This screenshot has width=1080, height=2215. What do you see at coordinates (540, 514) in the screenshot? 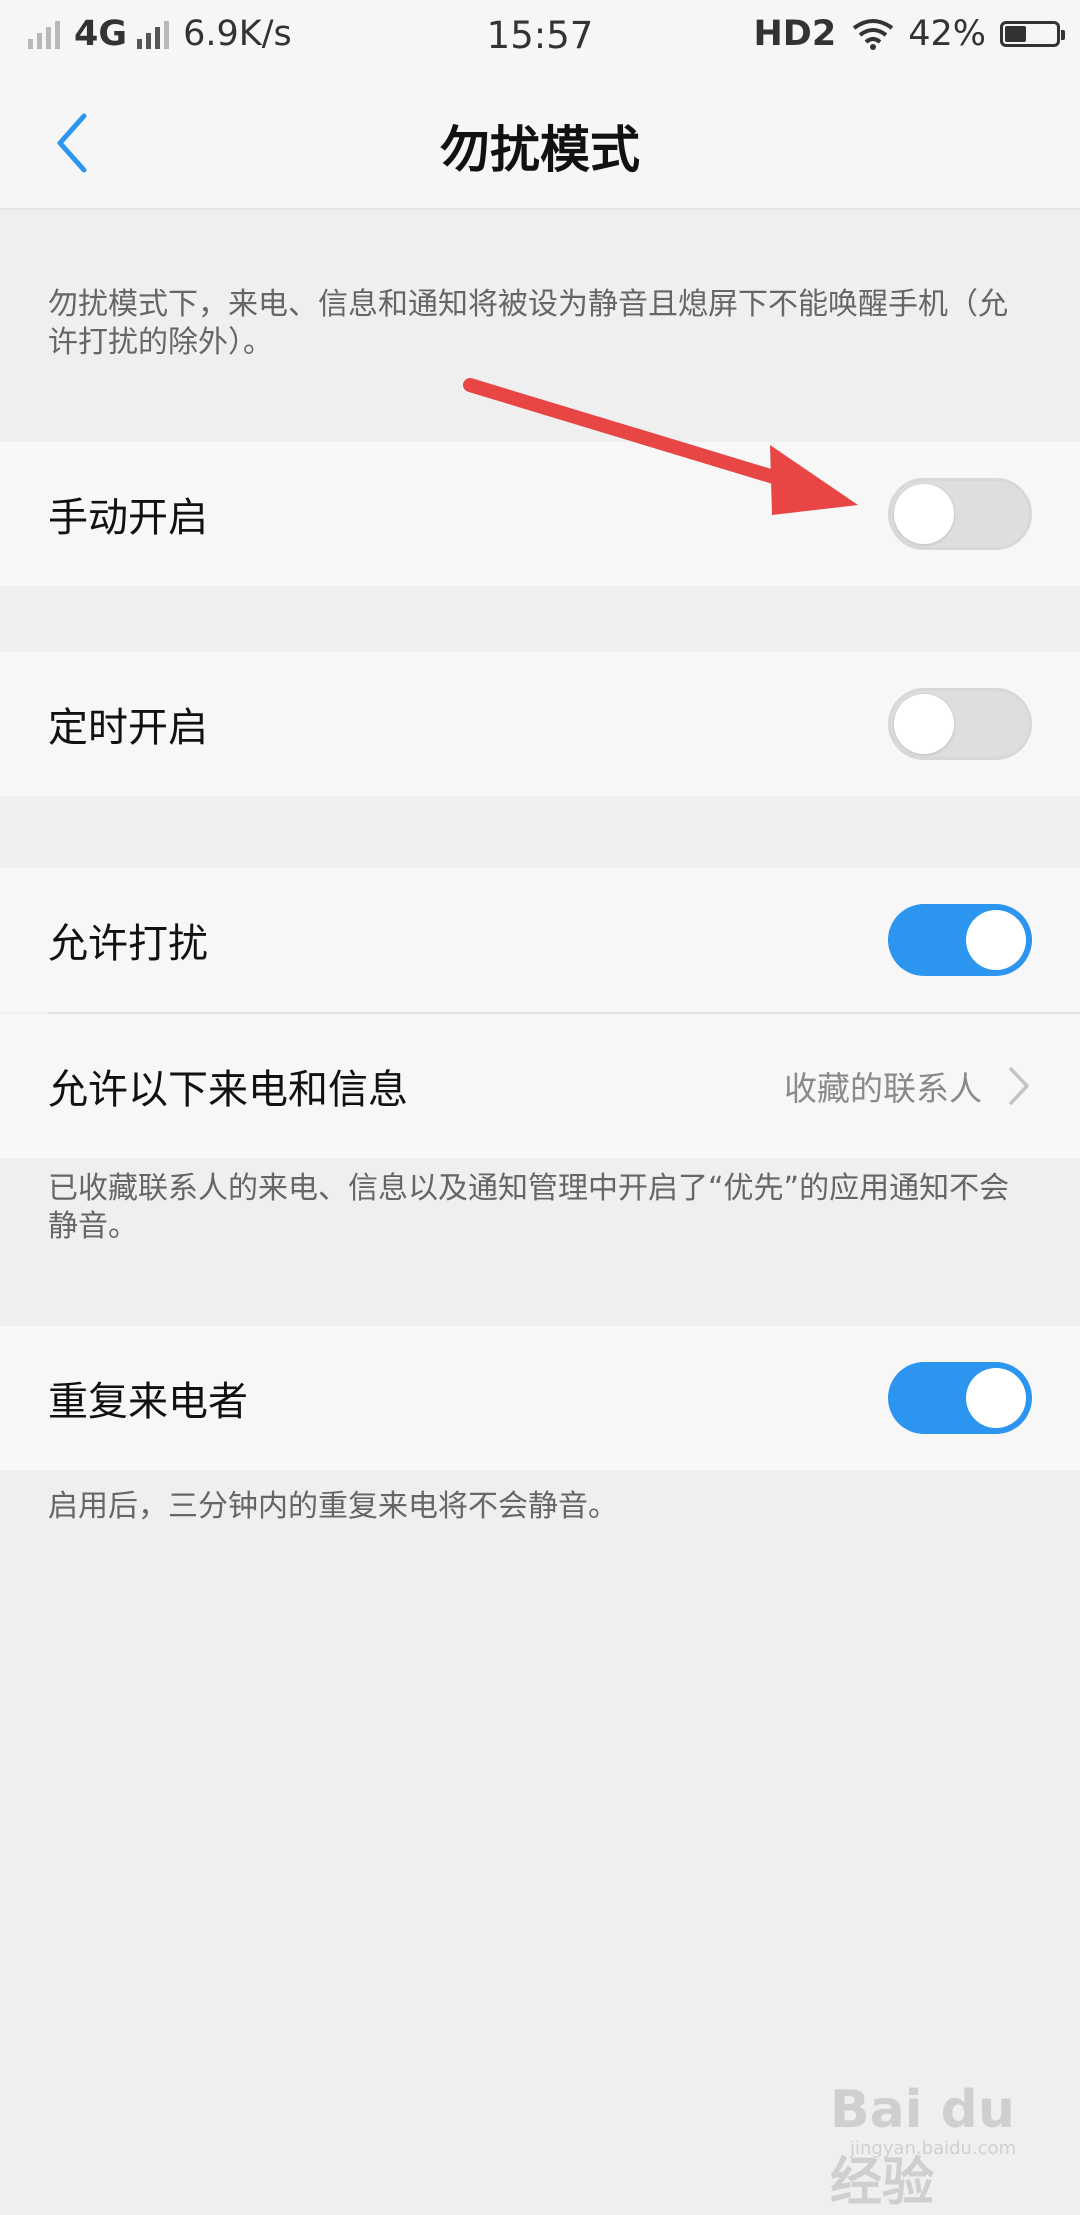
I see `row-manual-enable: 手动开启` at bounding box center [540, 514].